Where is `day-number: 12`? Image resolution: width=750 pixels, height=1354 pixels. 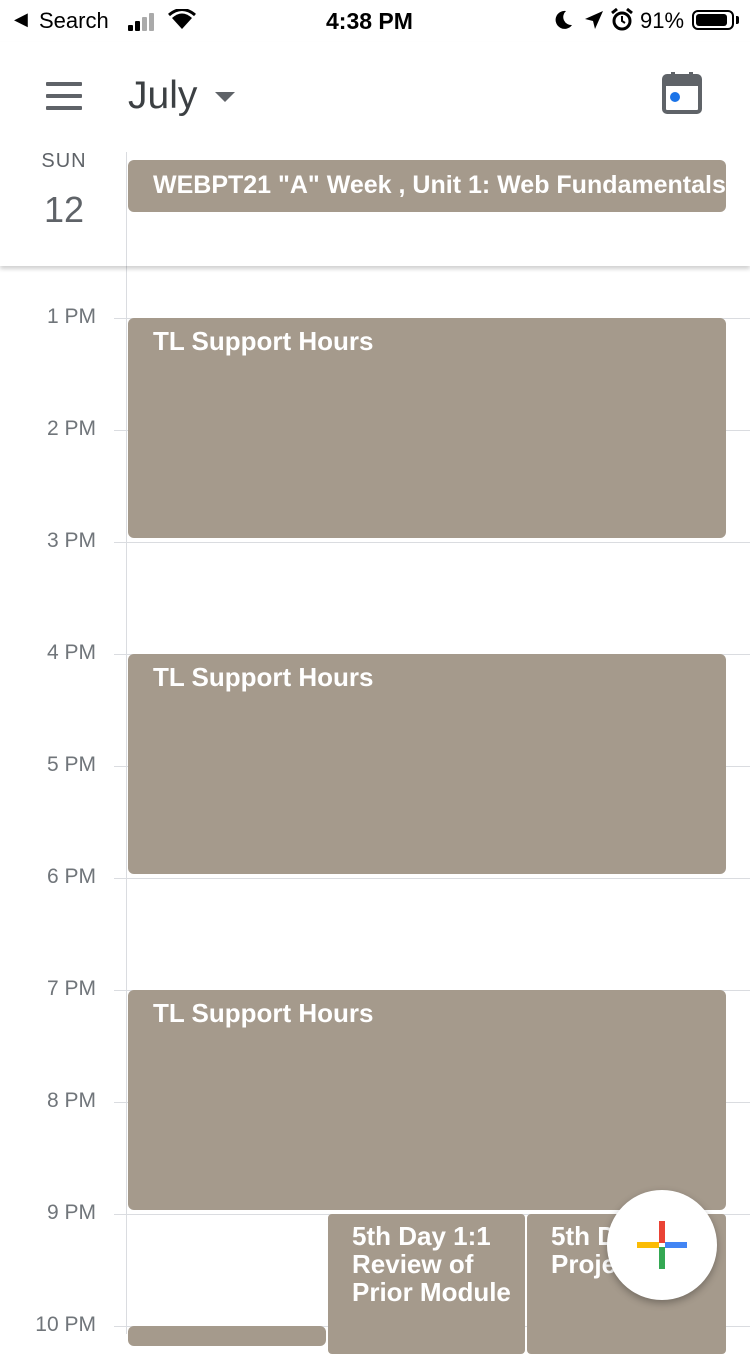 day-number: 12 is located at coordinates (64, 209).